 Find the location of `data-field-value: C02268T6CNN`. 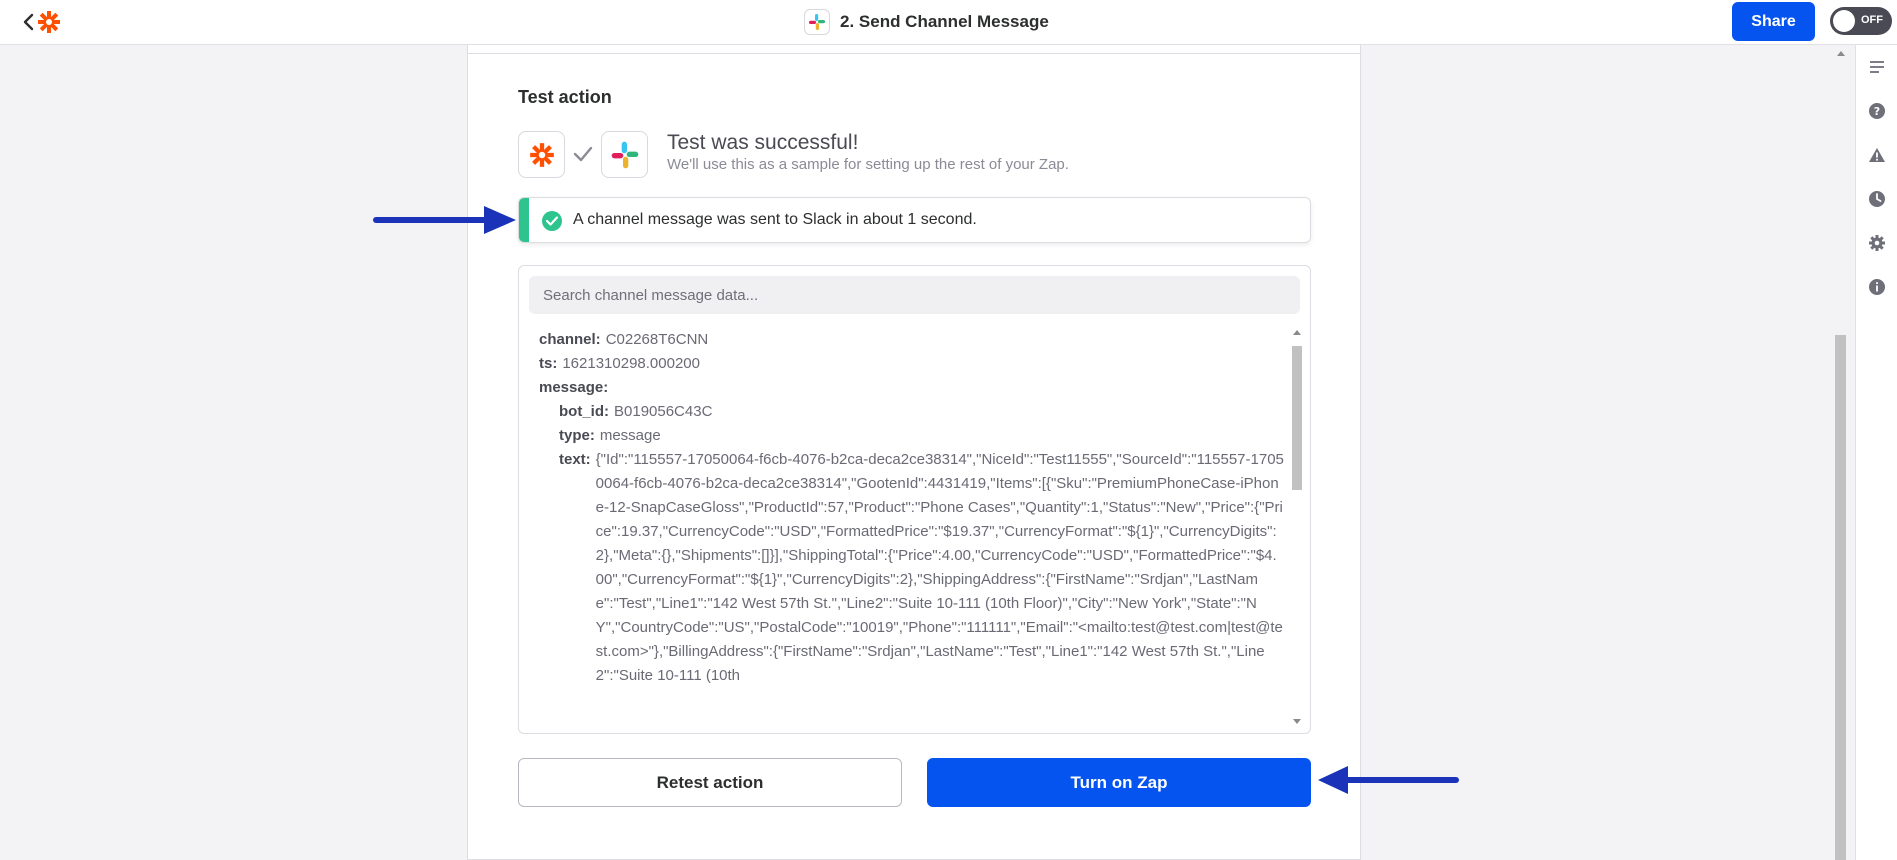

data-field-value: C02268T6CNN is located at coordinates (657, 339).